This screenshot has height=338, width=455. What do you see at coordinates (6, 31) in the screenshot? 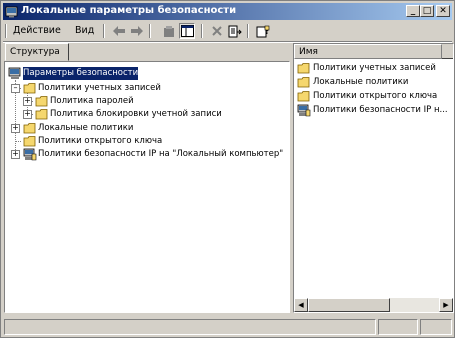
I see `grip` at bounding box center [6, 31].